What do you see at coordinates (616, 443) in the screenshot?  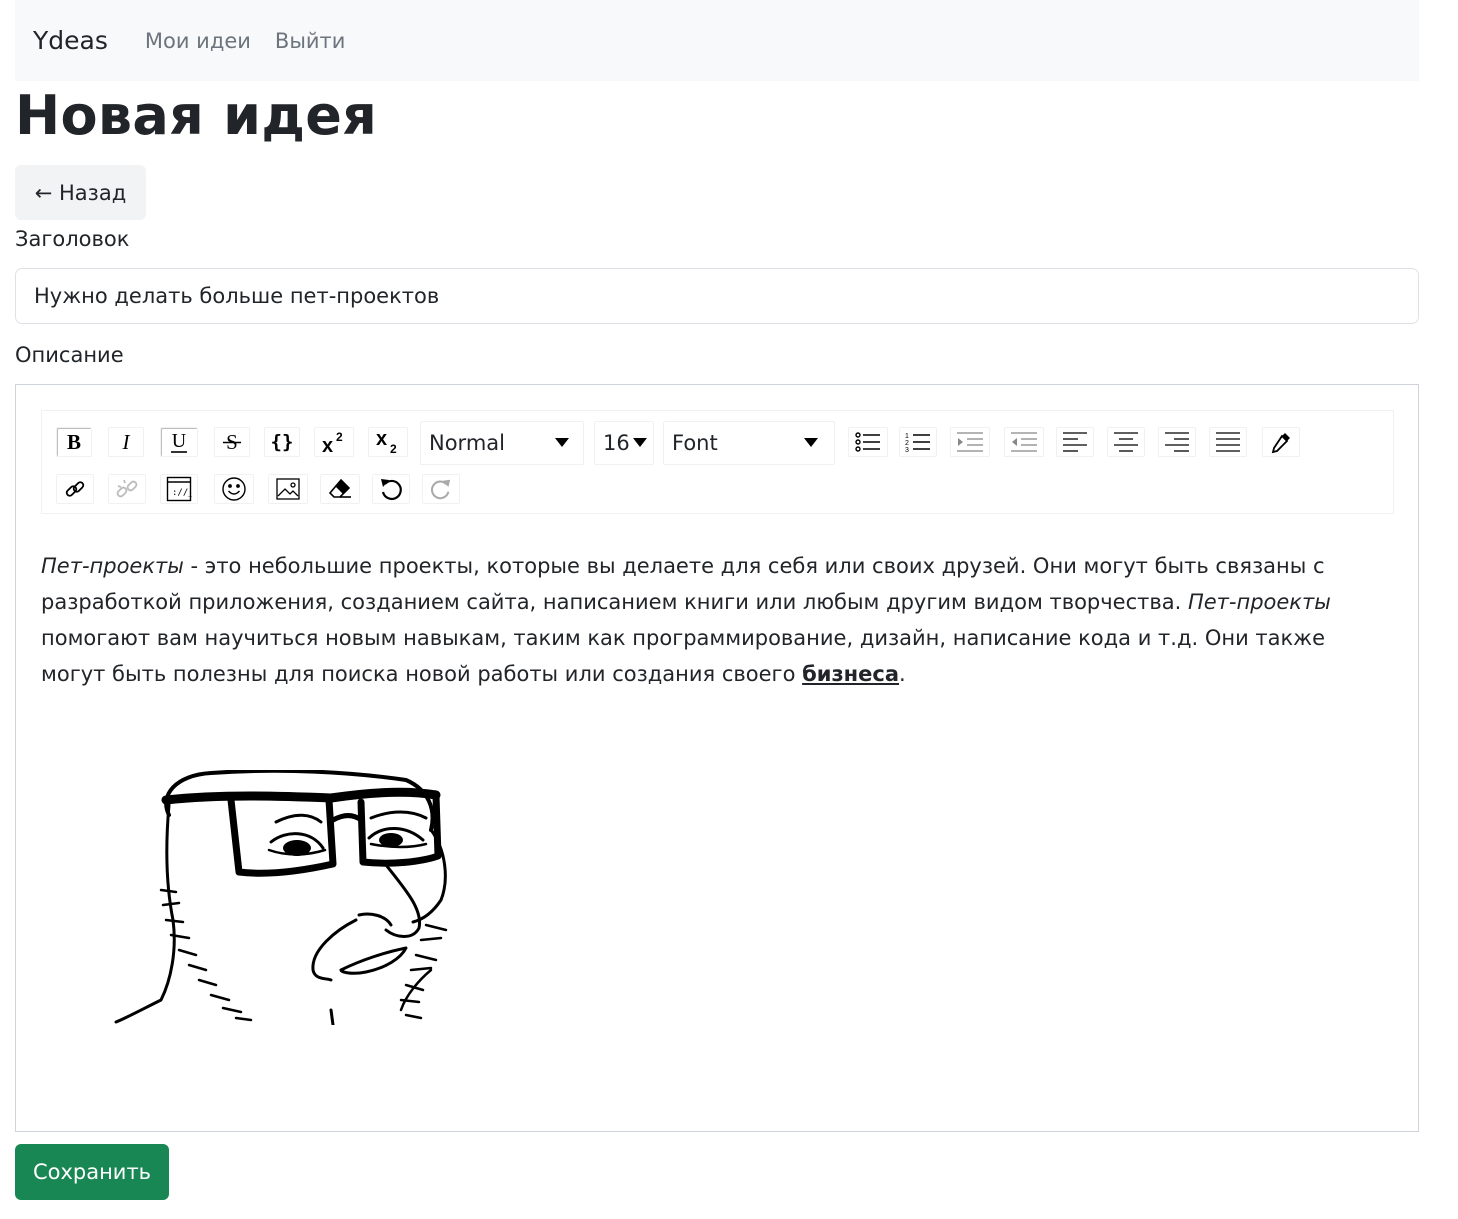 I see `font-size-value: 16` at bounding box center [616, 443].